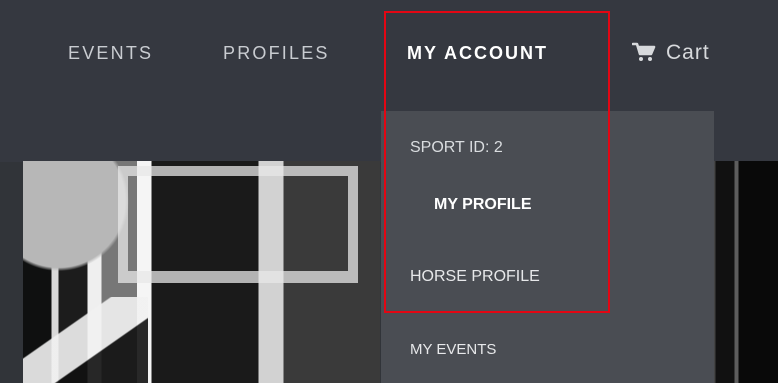 The height and width of the screenshot is (383, 778). Describe the element at coordinates (110, 53) in the screenshot. I see `nav-events: EVENTS` at that location.